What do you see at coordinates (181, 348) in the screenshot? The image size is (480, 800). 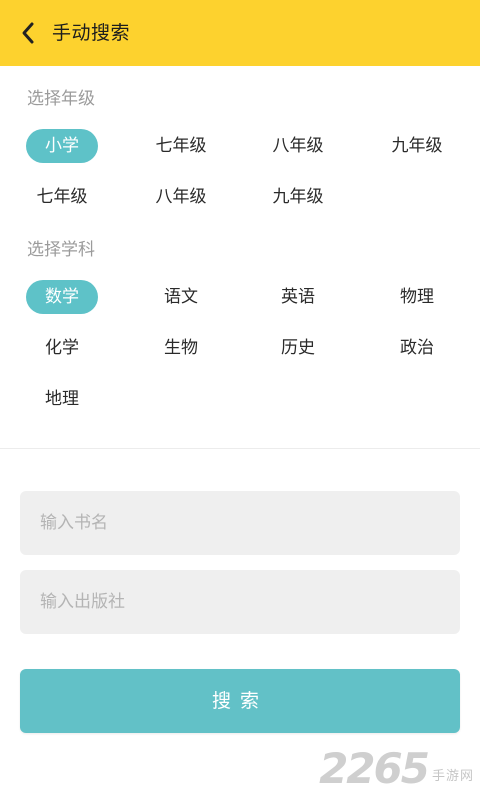 I see `subject-option-biology: 生物` at bounding box center [181, 348].